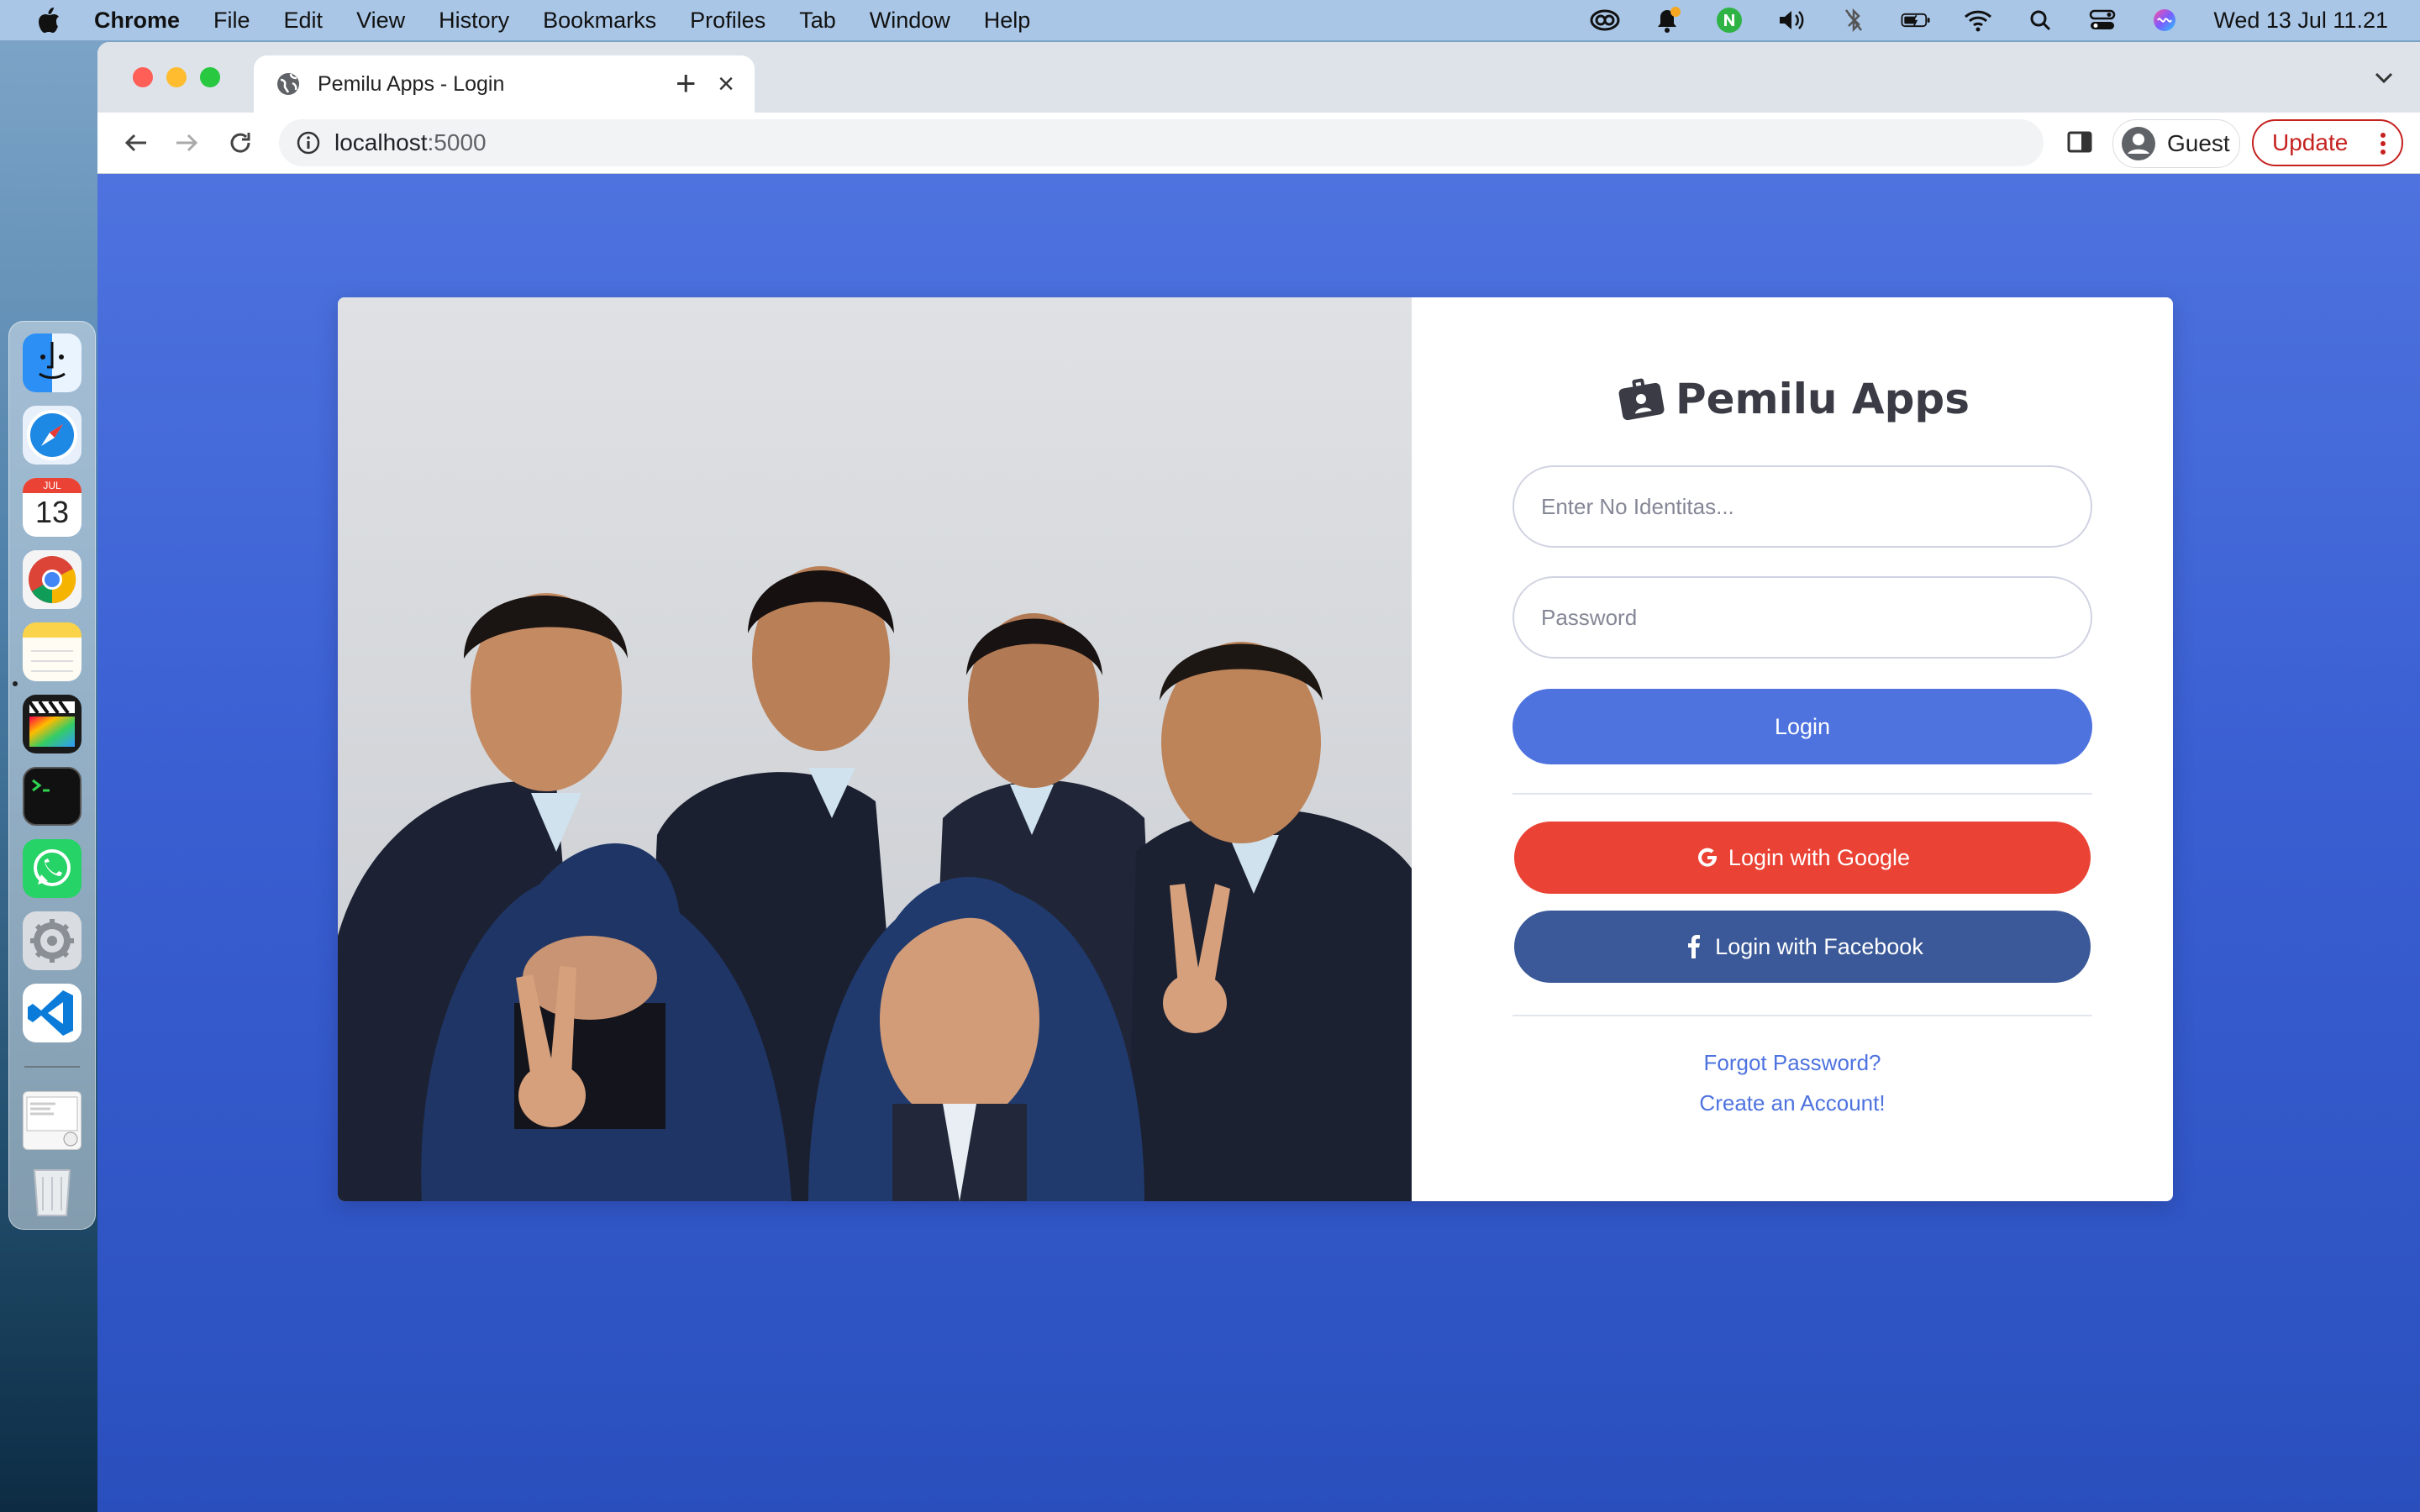 This screenshot has height=1512, width=2420. Describe the element at coordinates (2300, 21) in the screenshot. I see `menubar-clock: Wed 13 Jul 11.21` at that location.